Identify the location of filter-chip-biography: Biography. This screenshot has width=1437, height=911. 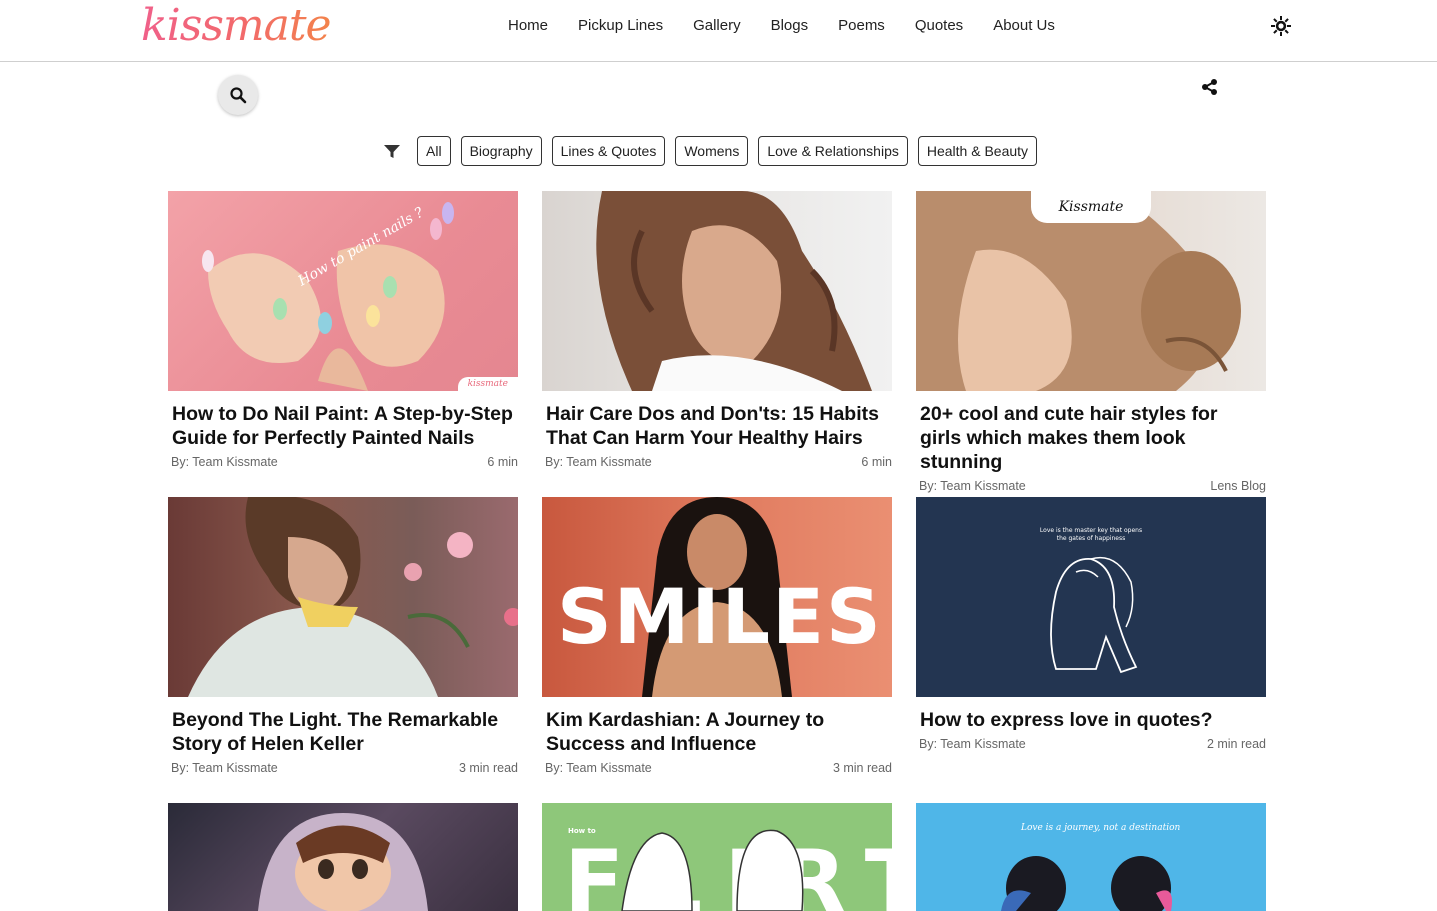
(501, 151).